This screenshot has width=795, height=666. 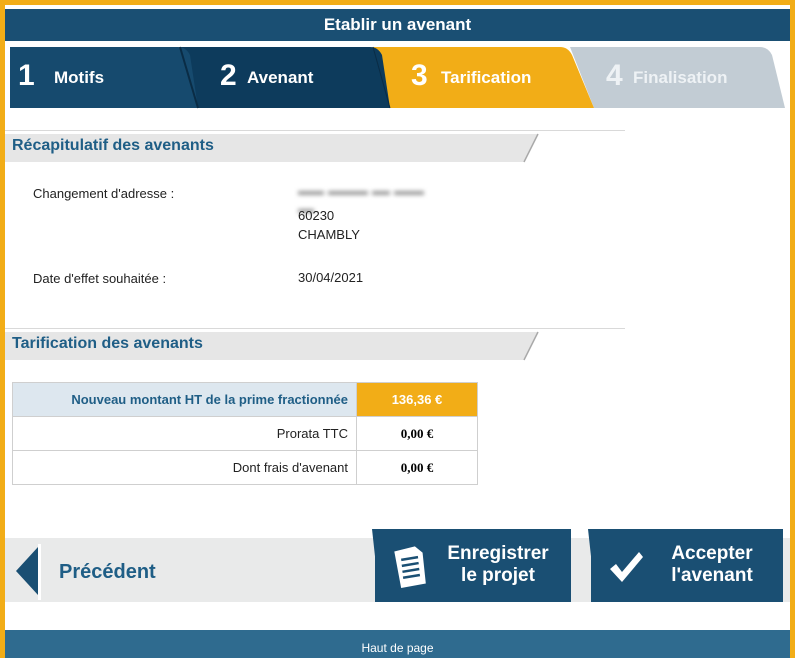 I want to click on accept-label-line1: Accepter, so click(x=712, y=553).